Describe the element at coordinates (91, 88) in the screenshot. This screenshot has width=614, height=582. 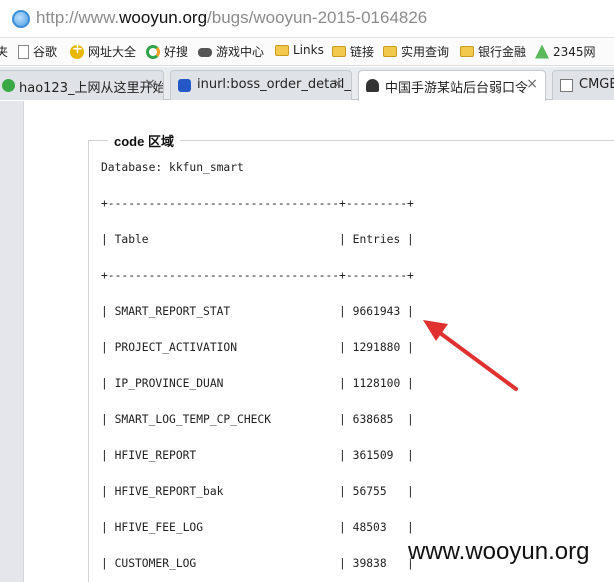
I see `tab-title: hao123_上网从这里开始` at that location.